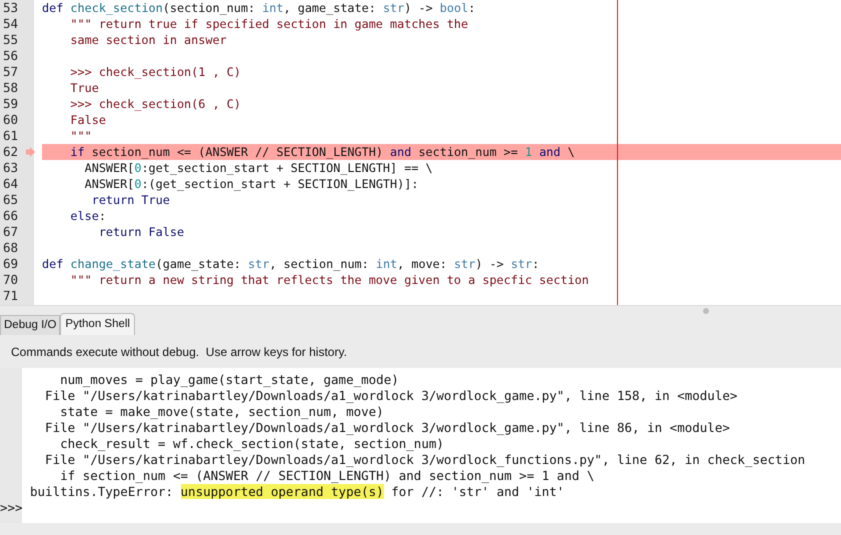 The height and width of the screenshot is (535, 841). Describe the element at coordinates (179, 351) in the screenshot. I see `shell-info-text: Commands execute without debug. Use arrow keys for history.` at that location.